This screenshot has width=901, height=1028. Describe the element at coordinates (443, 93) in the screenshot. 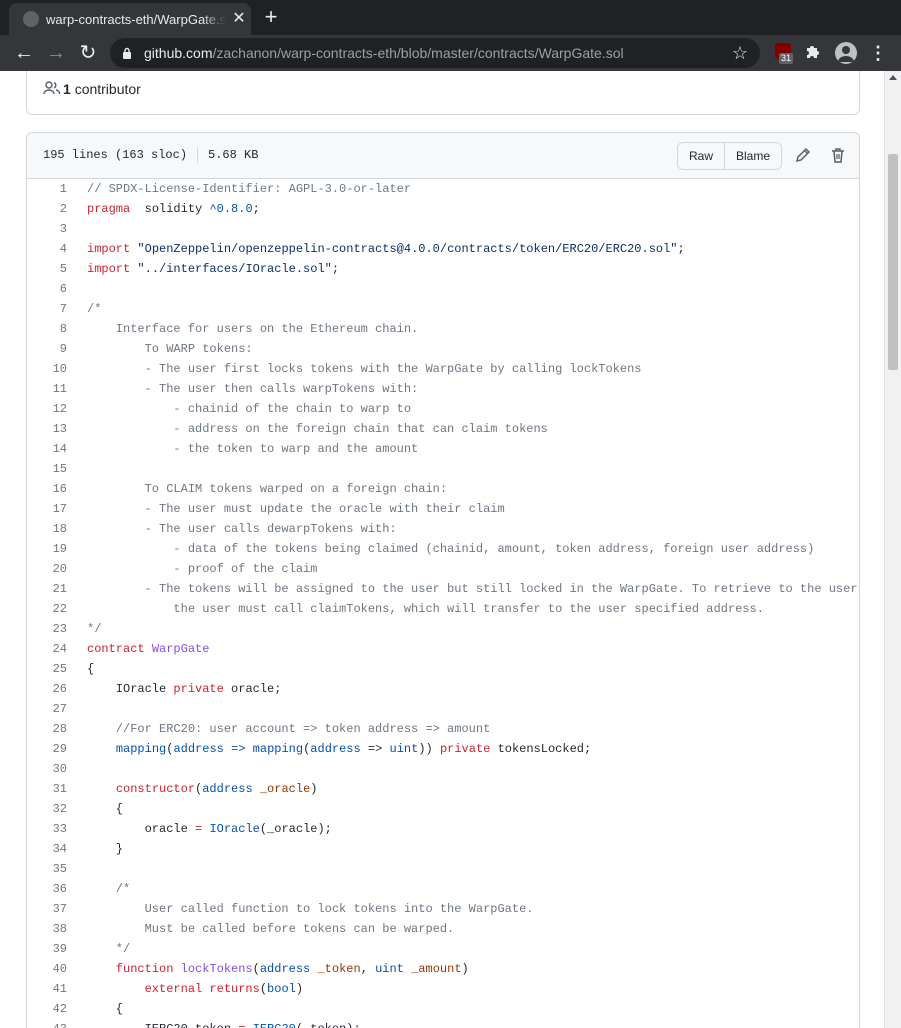

I see `contributors-box: 1 contributor` at that location.